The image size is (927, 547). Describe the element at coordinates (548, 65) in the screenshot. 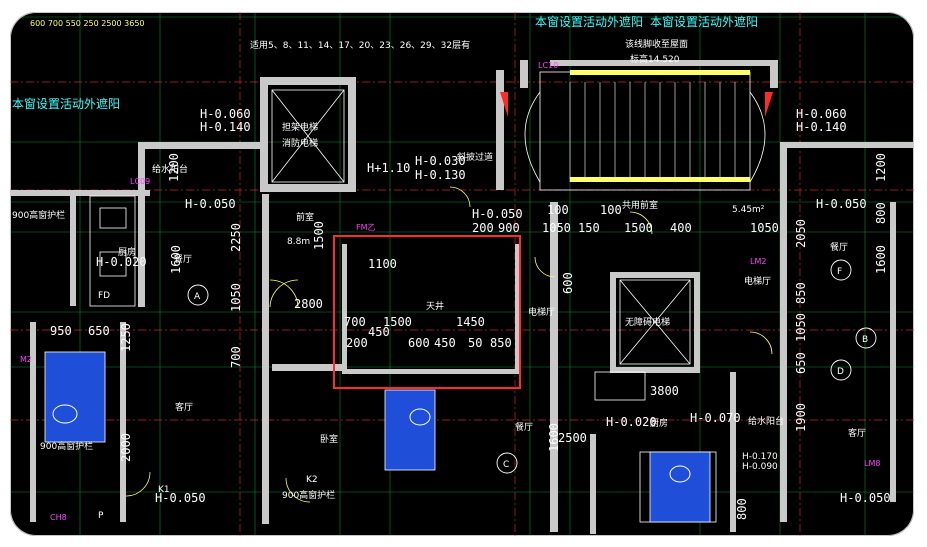

I see `tag-lc10: LC10` at that location.